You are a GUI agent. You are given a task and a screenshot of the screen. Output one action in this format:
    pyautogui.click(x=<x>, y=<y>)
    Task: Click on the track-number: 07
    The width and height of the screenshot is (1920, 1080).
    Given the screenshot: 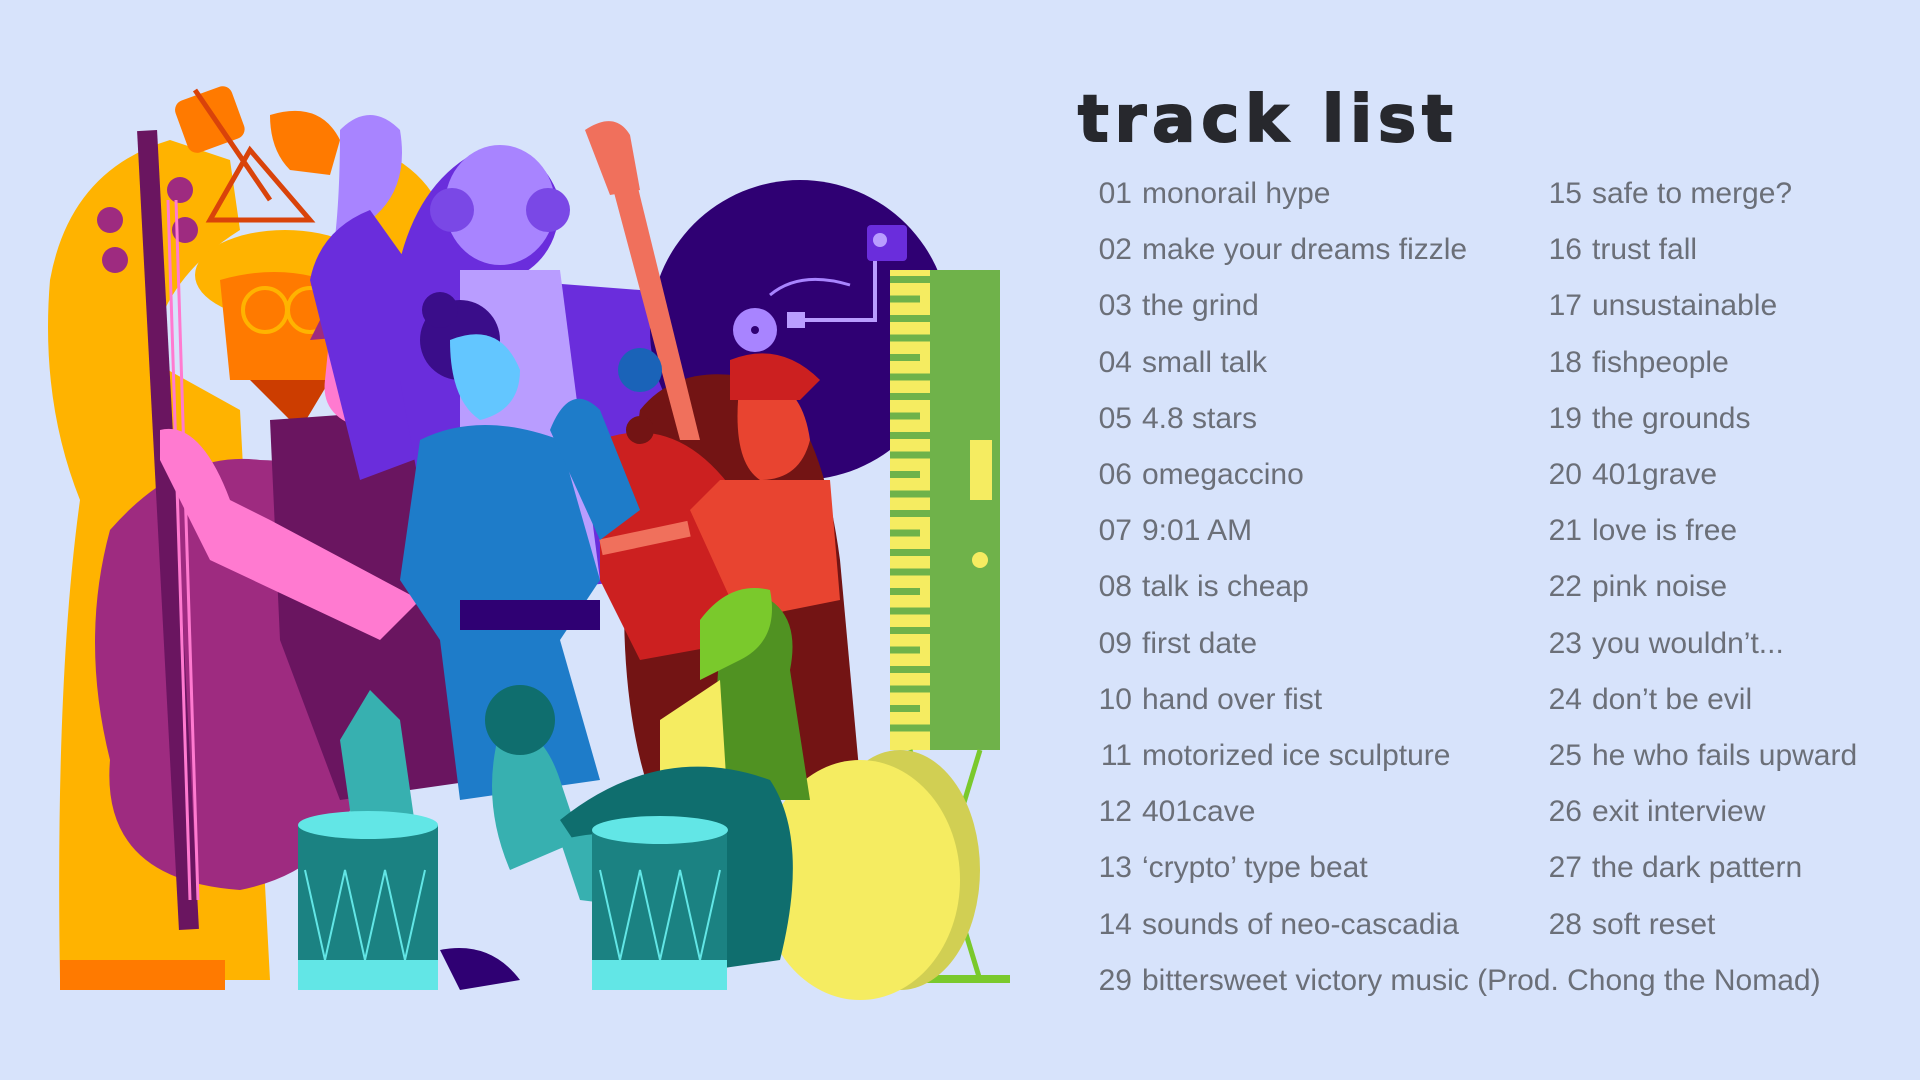 What is the action you would take?
    pyautogui.click(x=1115, y=531)
    